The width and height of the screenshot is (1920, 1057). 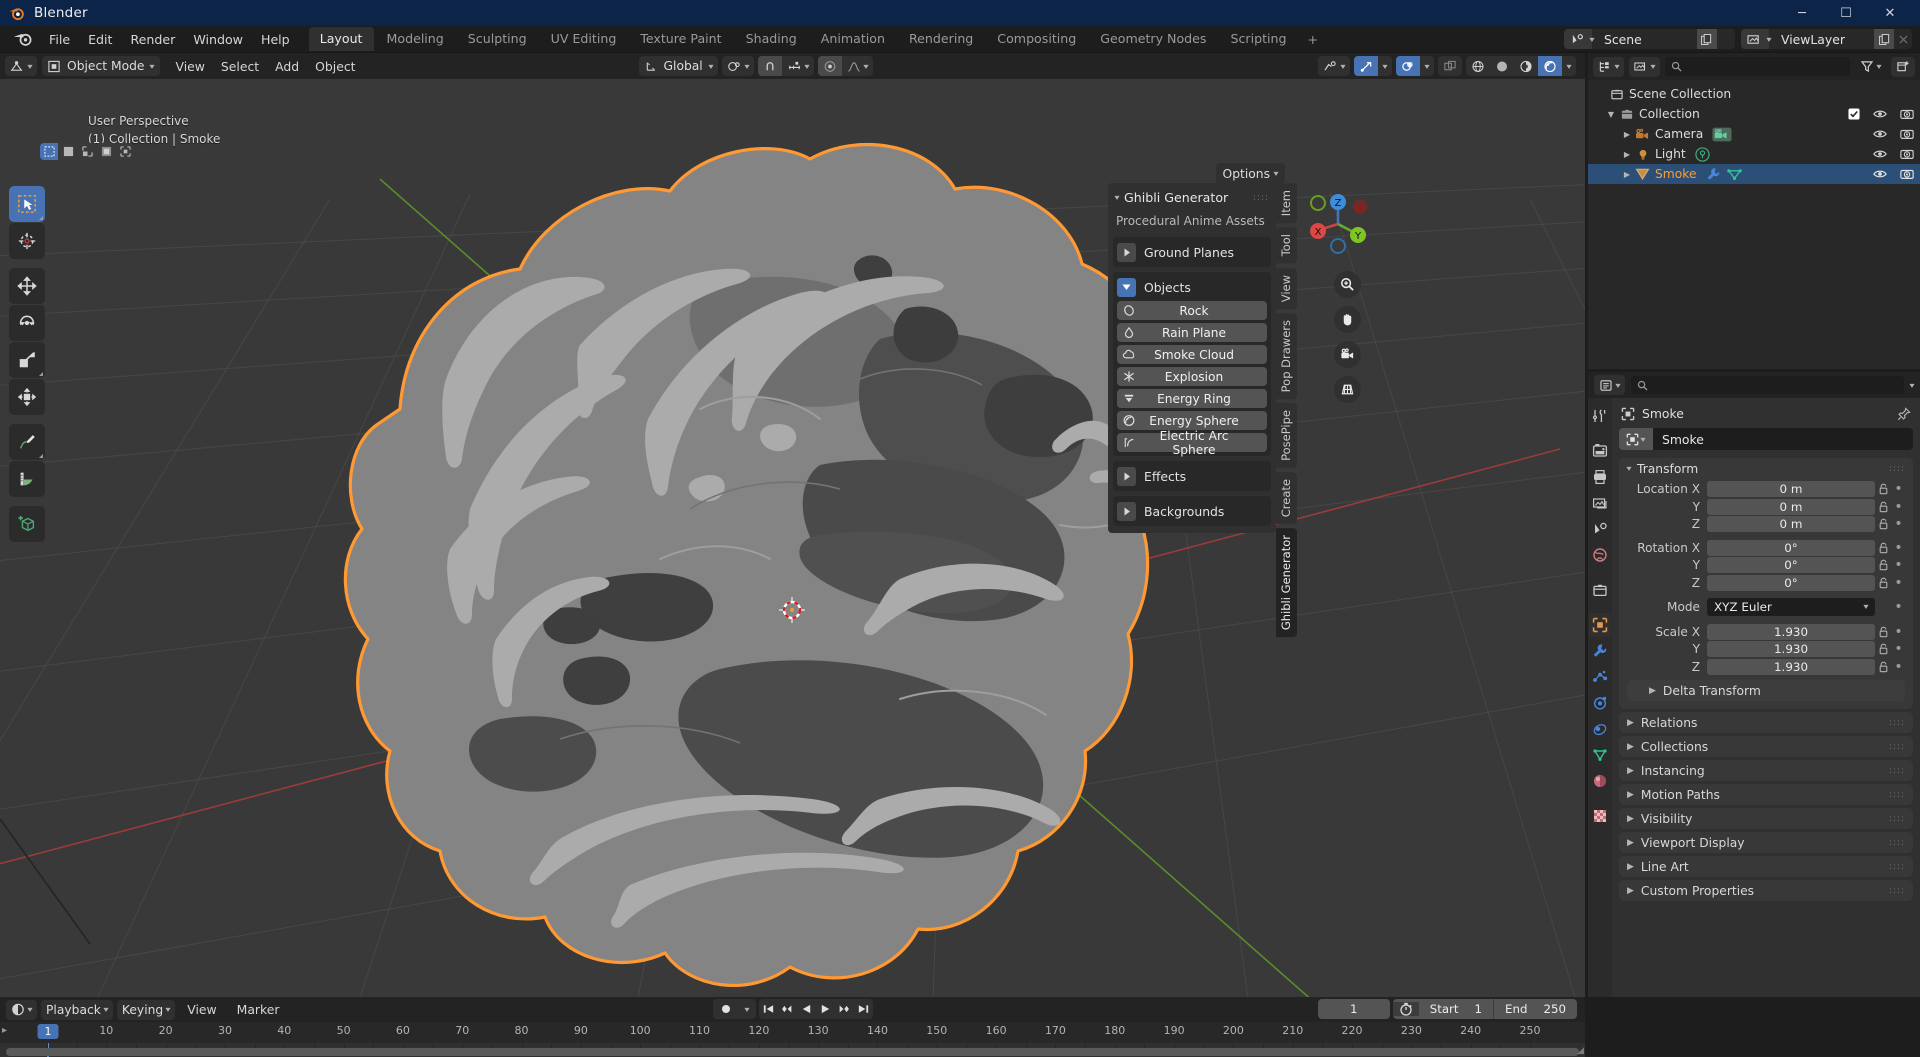 What do you see at coordinates (1286, 245) in the screenshot?
I see `sidebar-tab-tool: Tool` at bounding box center [1286, 245].